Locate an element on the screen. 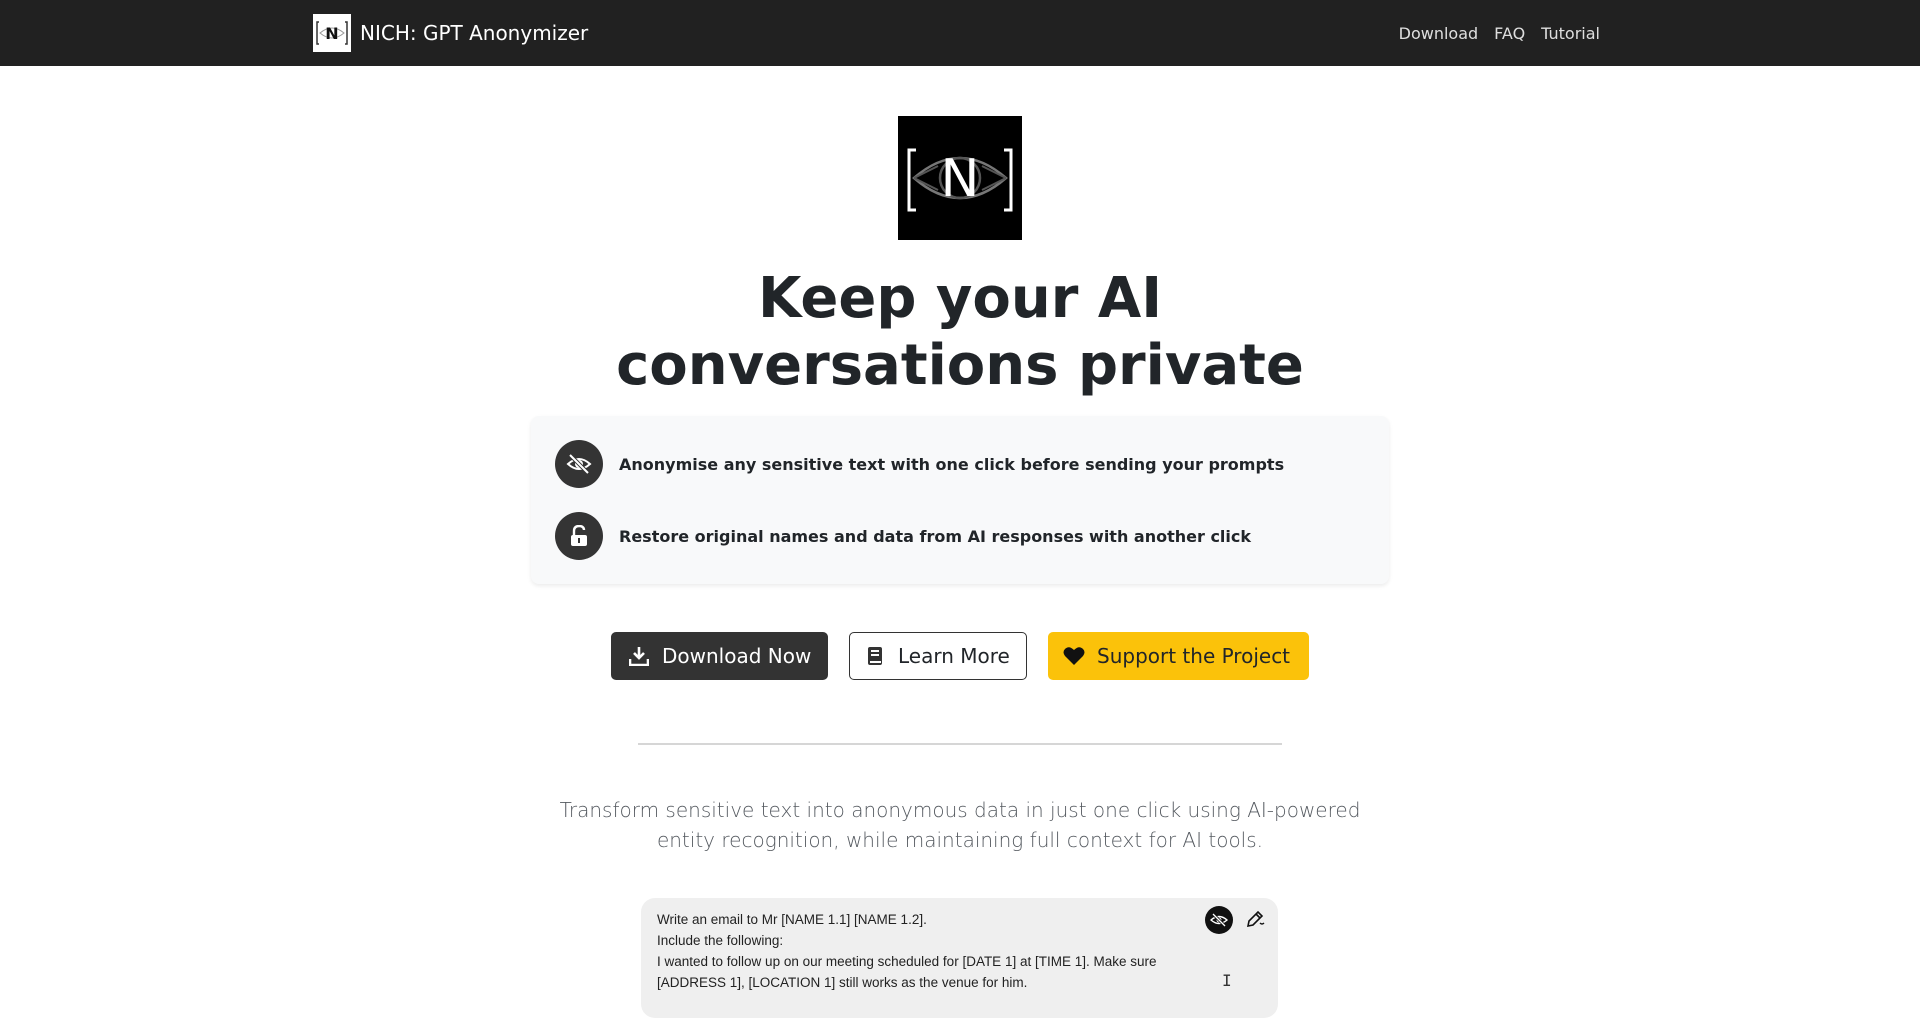 This screenshot has height=1018, width=1920. brand-link: N NICH: GPT Anonymizer is located at coordinates (450, 33).